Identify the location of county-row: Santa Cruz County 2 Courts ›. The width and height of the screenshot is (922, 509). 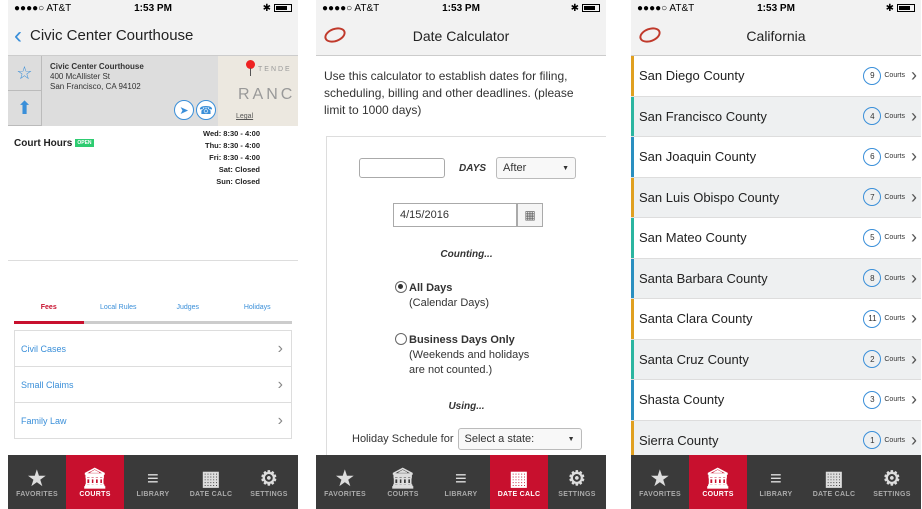
(776, 359).